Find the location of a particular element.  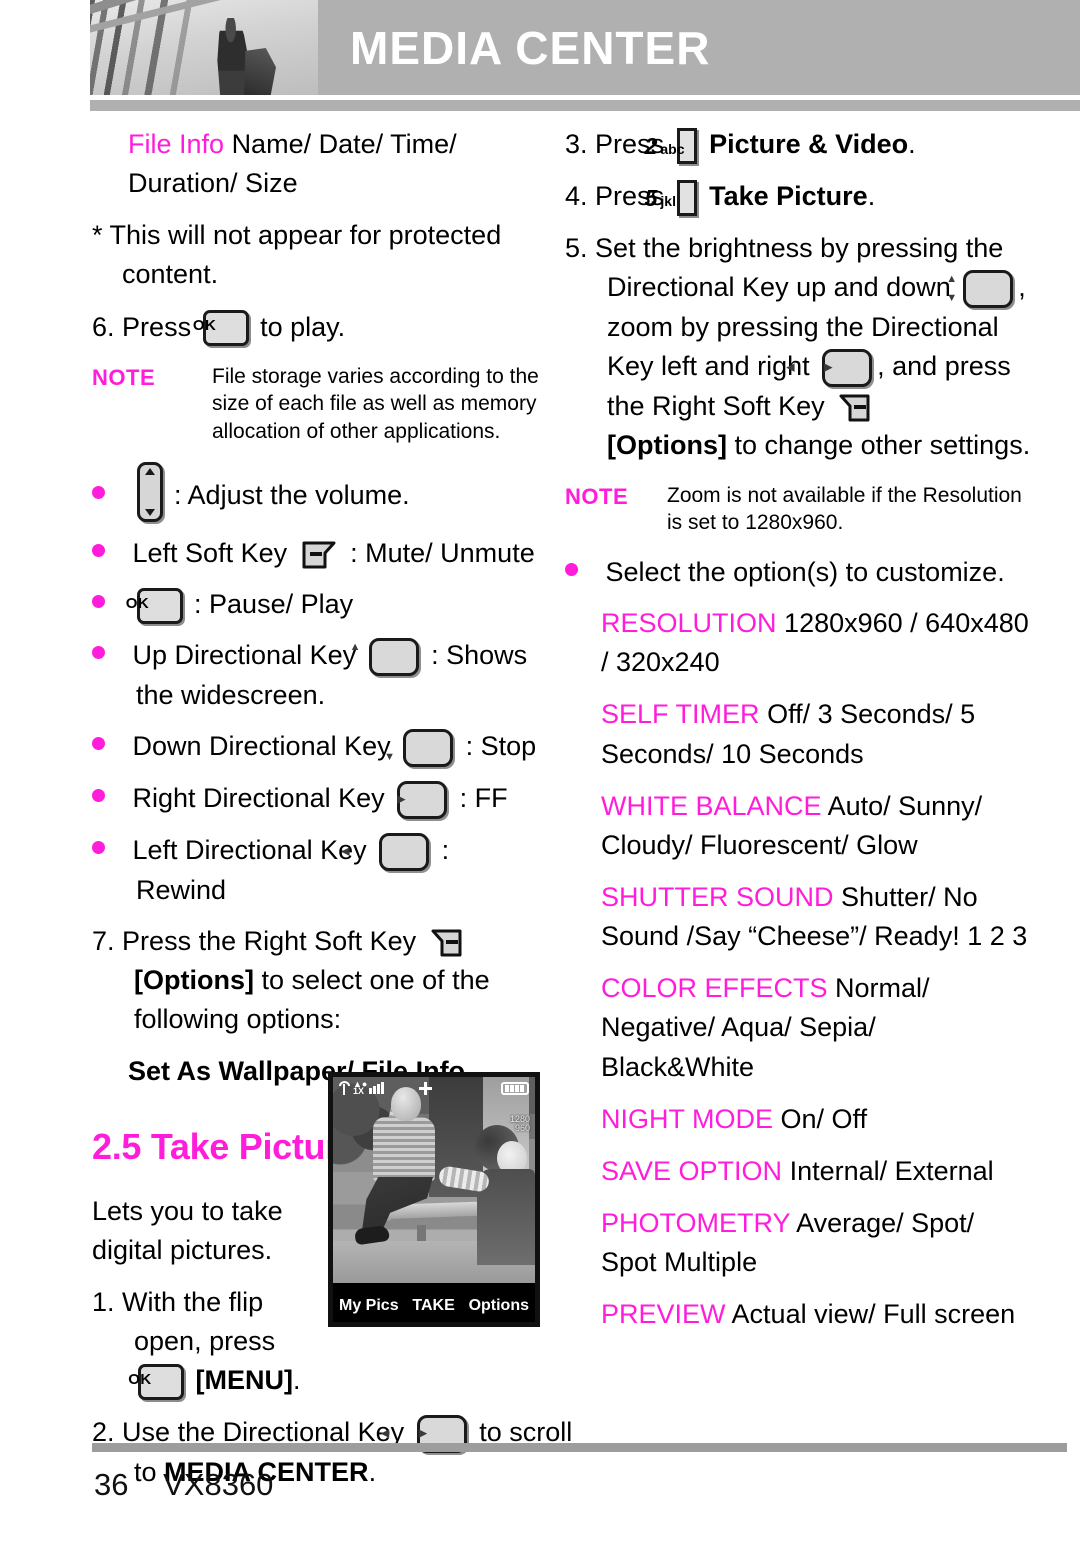

setting-name: SHUTTER SOUND is located at coordinates (717, 897).